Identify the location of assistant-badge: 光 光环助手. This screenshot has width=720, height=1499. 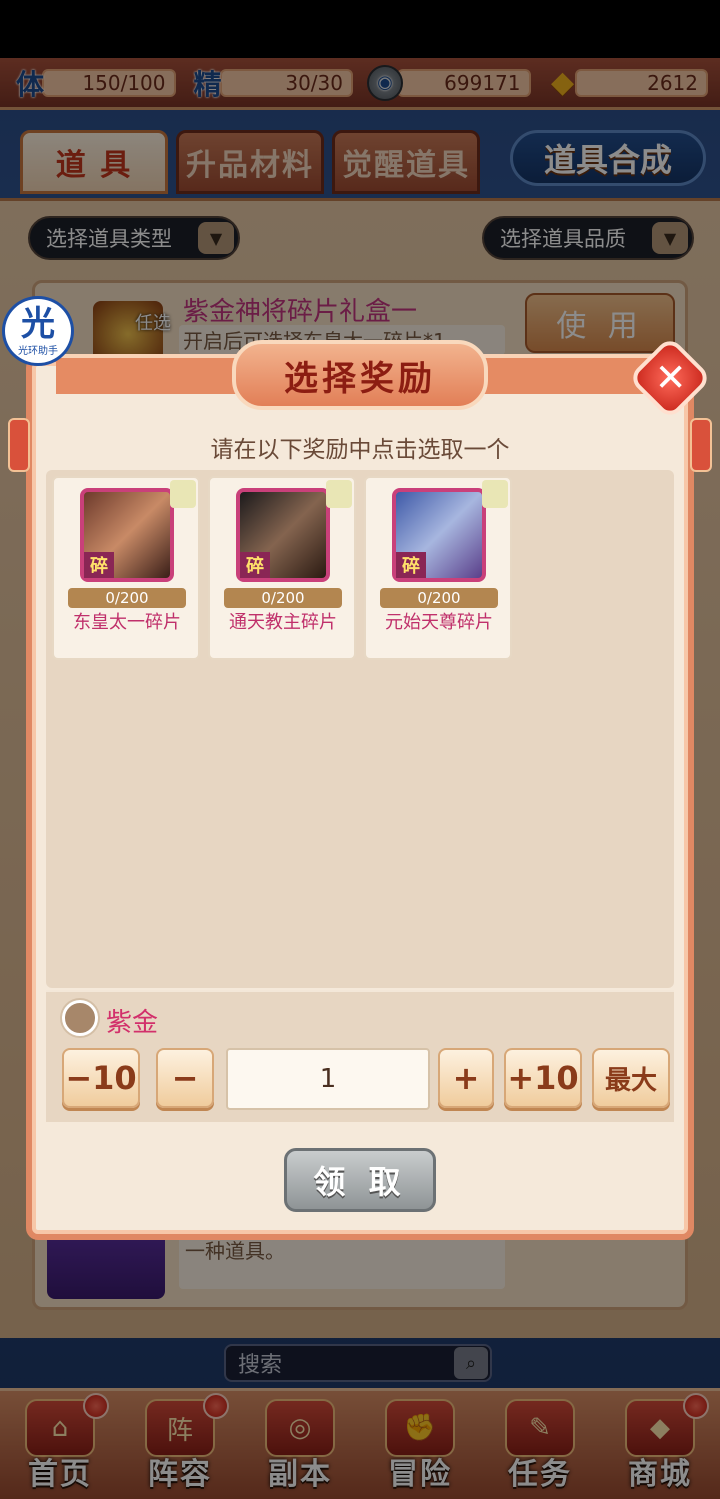
(38, 331).